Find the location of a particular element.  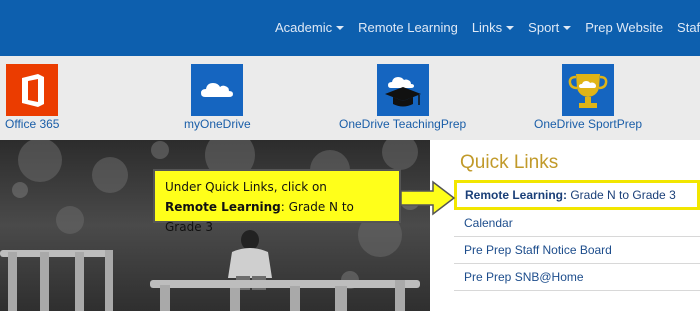

trophy-cloud-icon is located at coordinates (588, 90).